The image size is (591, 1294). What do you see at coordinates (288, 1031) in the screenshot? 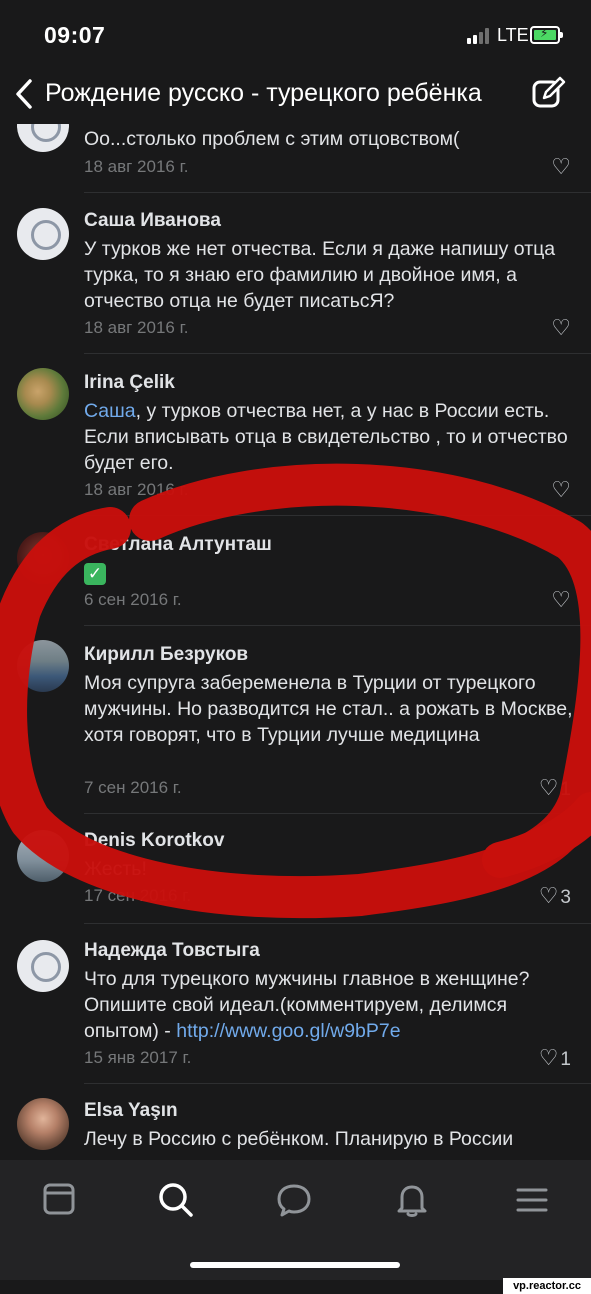
I see `external-link: http://www.goo.gl/w9bP7e` at bounding box center [288, 1031].